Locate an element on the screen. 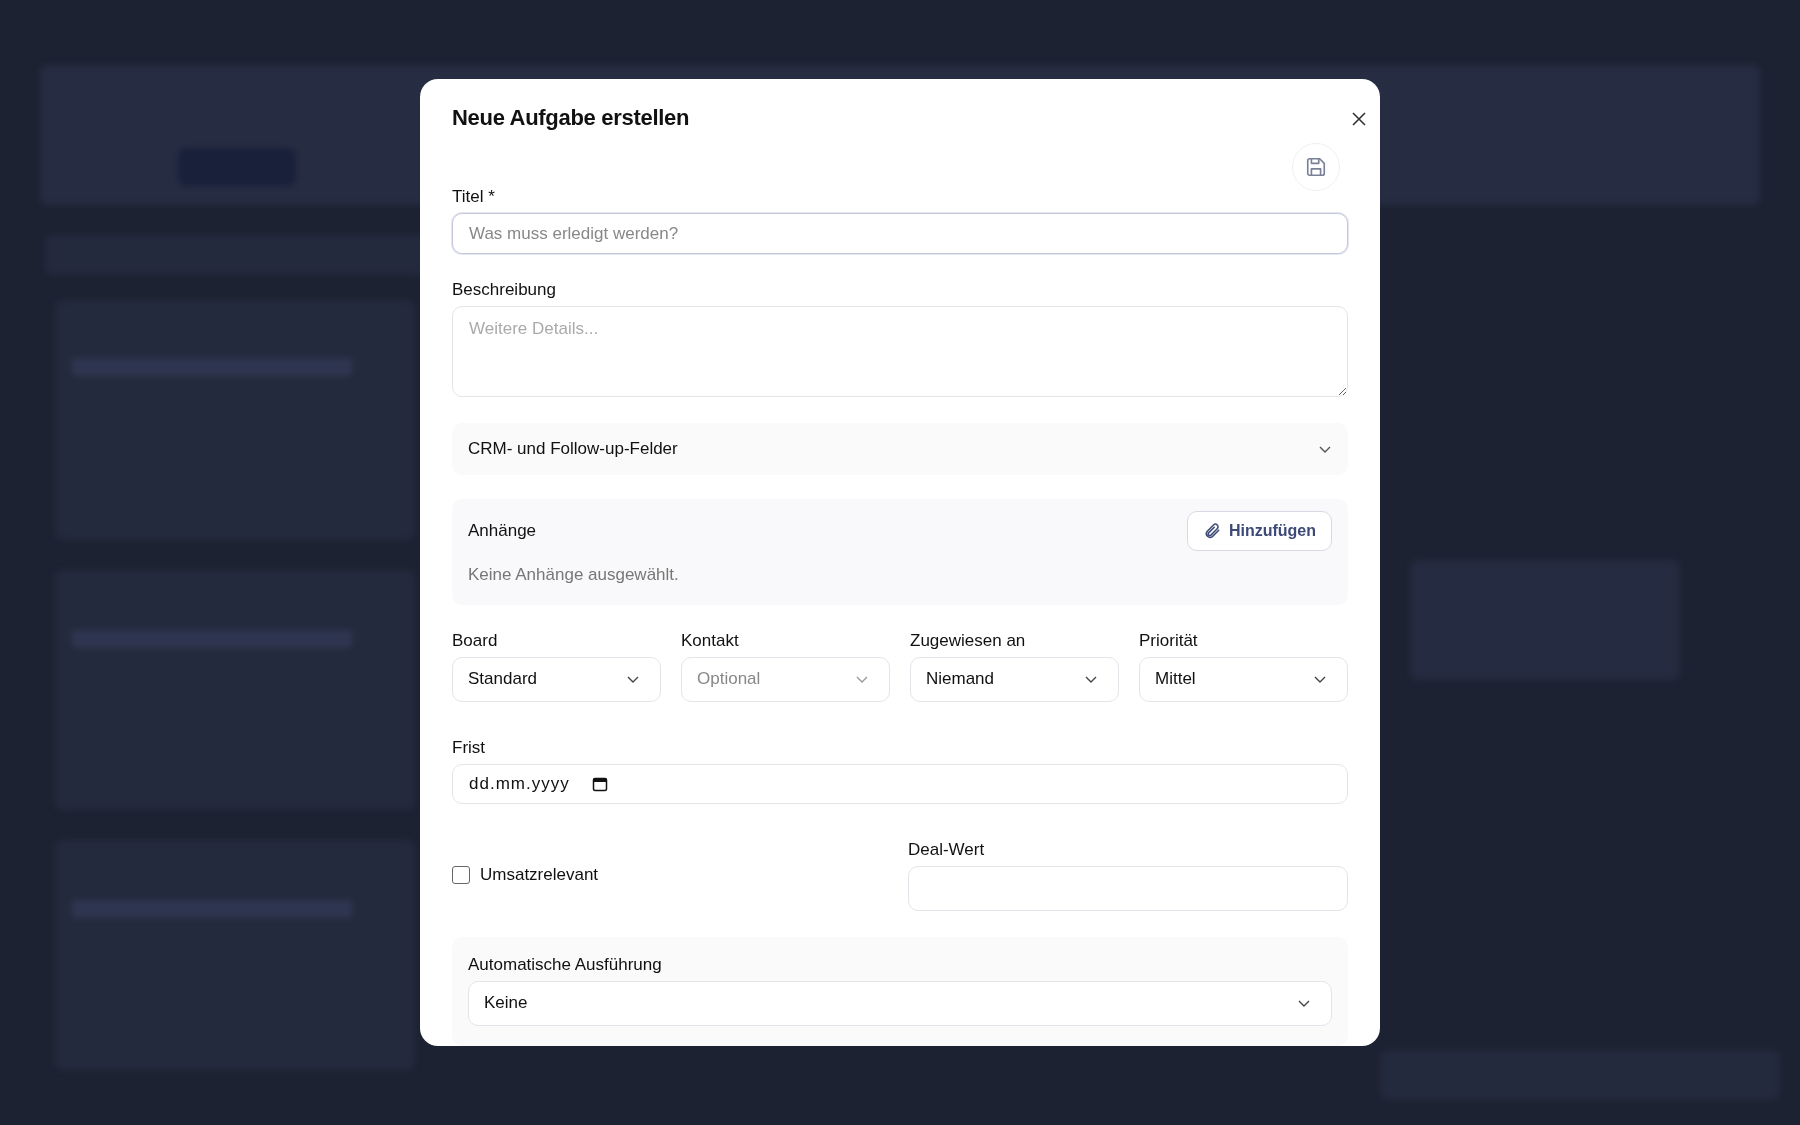 The width and height of the screenshot is (1800, 1125). calendar-icon is located at coordinates (599, 783).